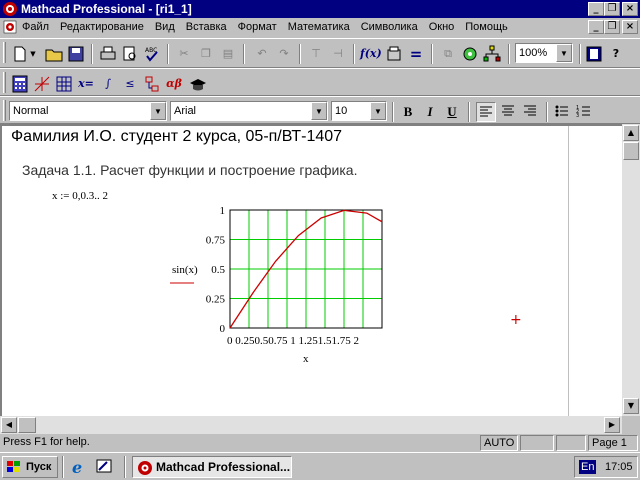  I want to click on insert-hyperlink-icon: ⧉, so click(448, 54).